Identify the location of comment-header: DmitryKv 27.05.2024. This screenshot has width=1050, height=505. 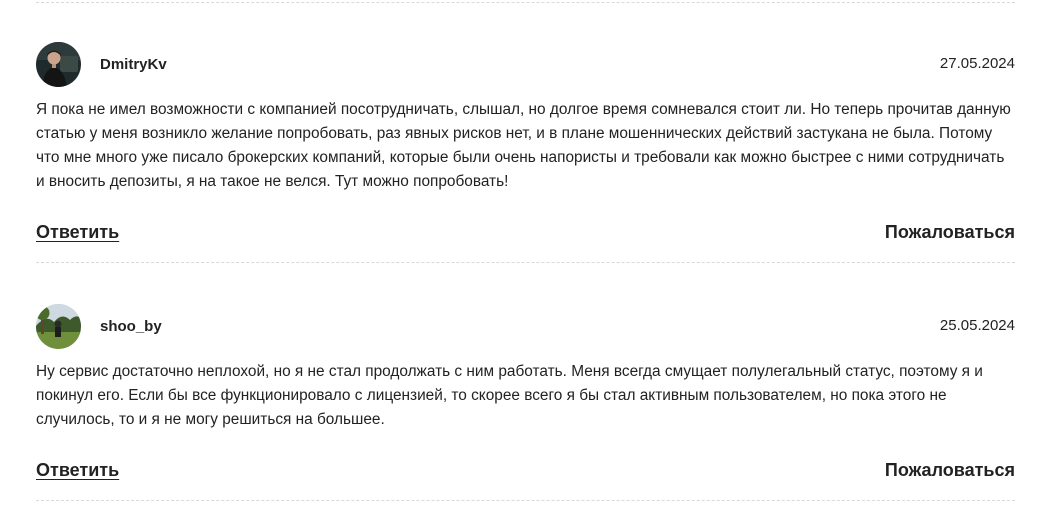
(525, 65).